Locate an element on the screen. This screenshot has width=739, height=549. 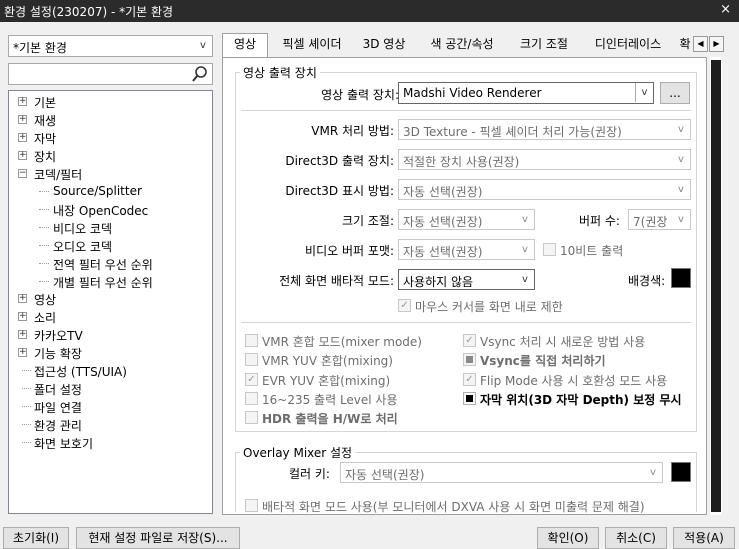
reset-button: 초기화(I) is located at coordinates (36, 538).